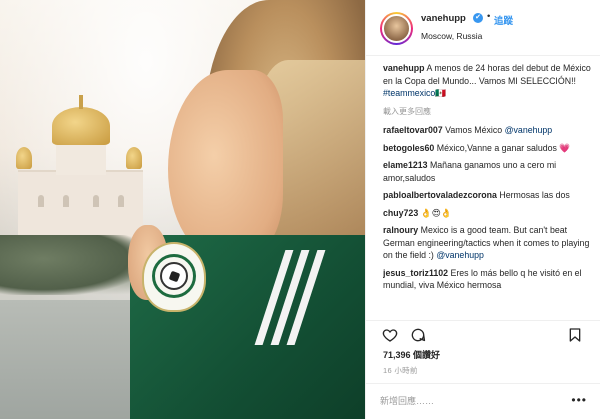 This screenshot has height=419, width=600. Describe the element at coordinates (72, 265) in the screenshot. I see `trees-background` at that location.